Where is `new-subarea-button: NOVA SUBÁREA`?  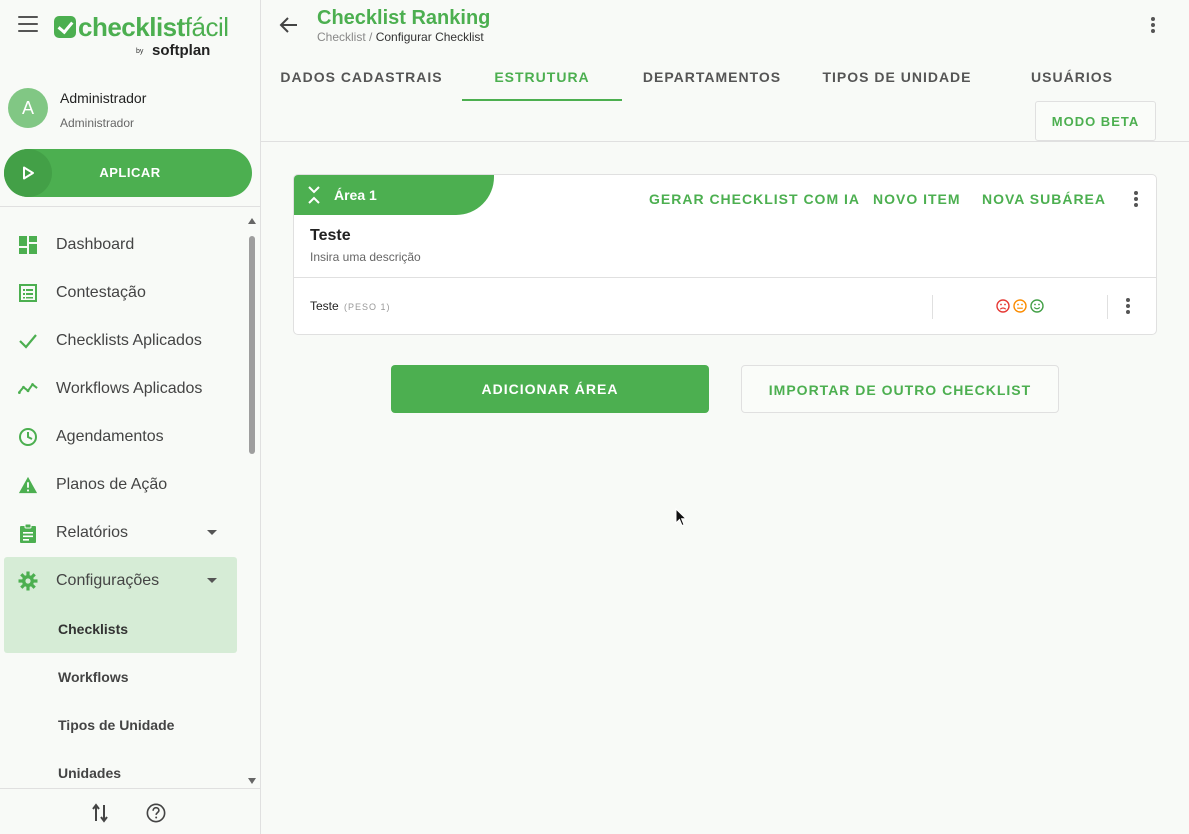 new-subarea-button: NOVA SUBÁREA is located at coordinates (1044, 199).